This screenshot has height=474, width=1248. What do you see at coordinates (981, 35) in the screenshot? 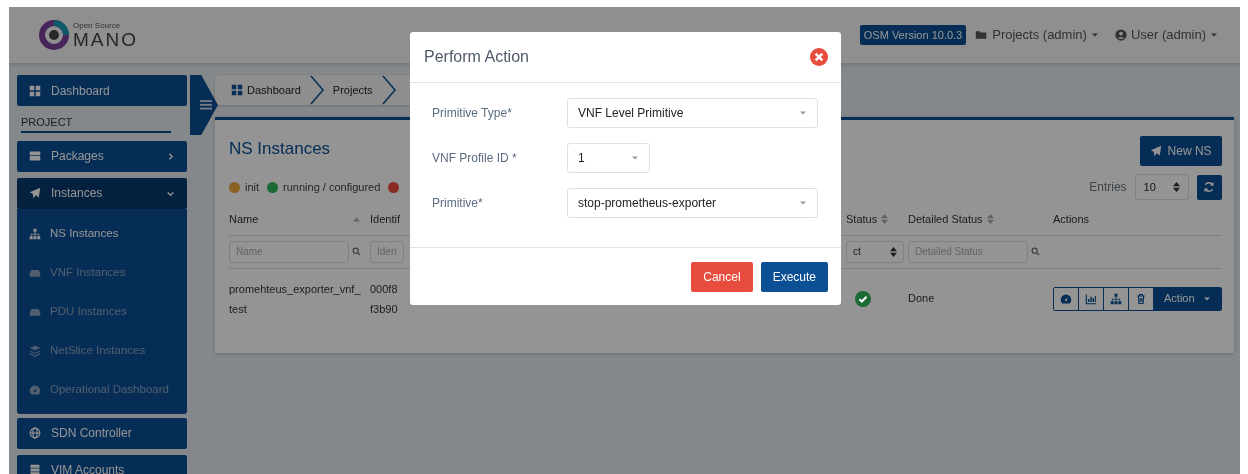
I see `folder-icon` at bounding box center [981, 35].